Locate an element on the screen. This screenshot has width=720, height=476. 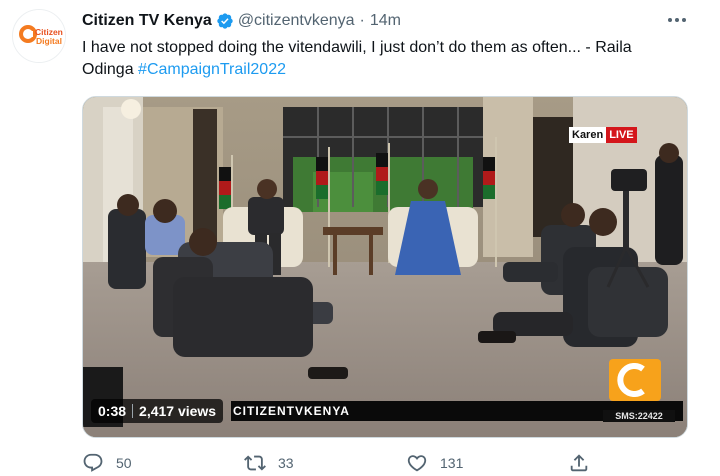
video-stats: 0:38 2,417 views is located at coordinates (157, 411).